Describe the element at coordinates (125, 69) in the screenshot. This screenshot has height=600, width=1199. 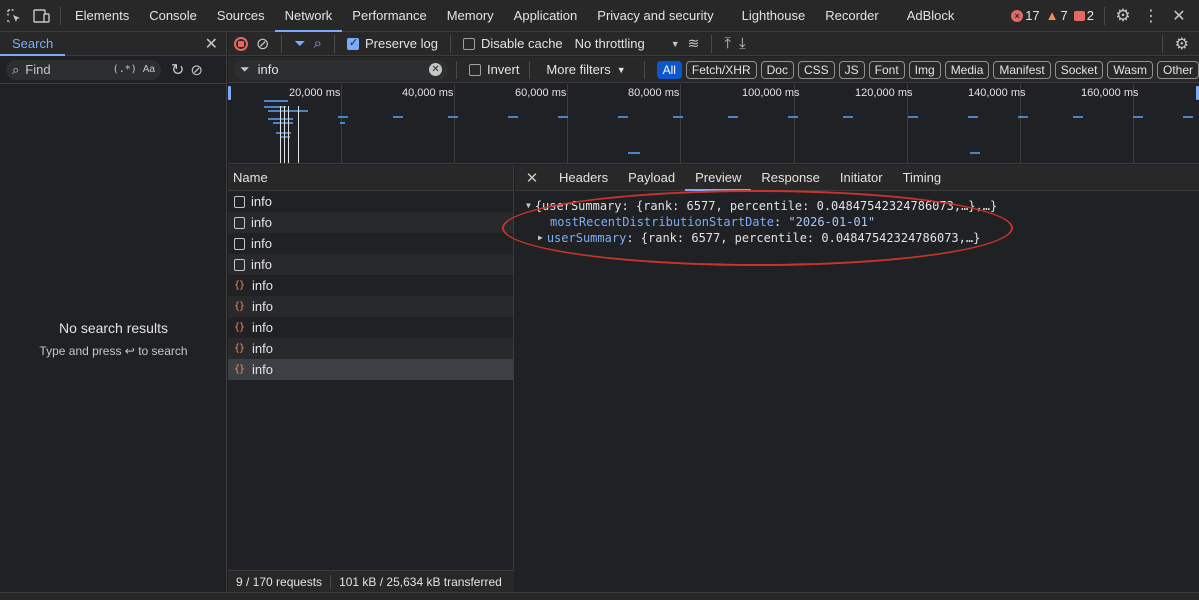
I see `regex-toggle: (.*)` at that location.